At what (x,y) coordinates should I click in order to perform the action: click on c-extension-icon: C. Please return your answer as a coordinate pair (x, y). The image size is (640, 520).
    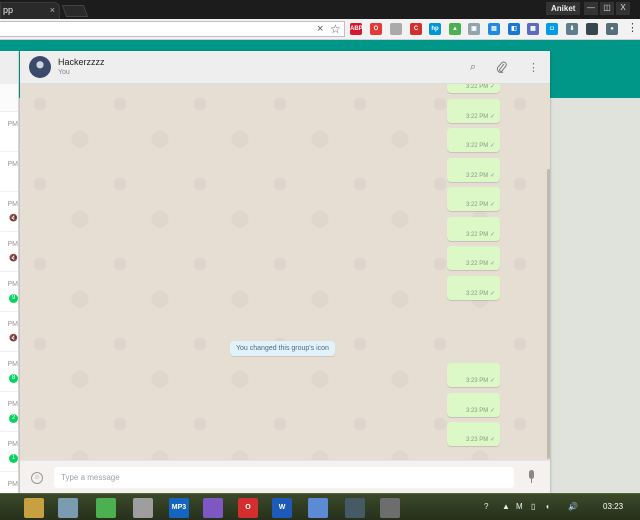
    Looking at the image, I should click on (416, 29).